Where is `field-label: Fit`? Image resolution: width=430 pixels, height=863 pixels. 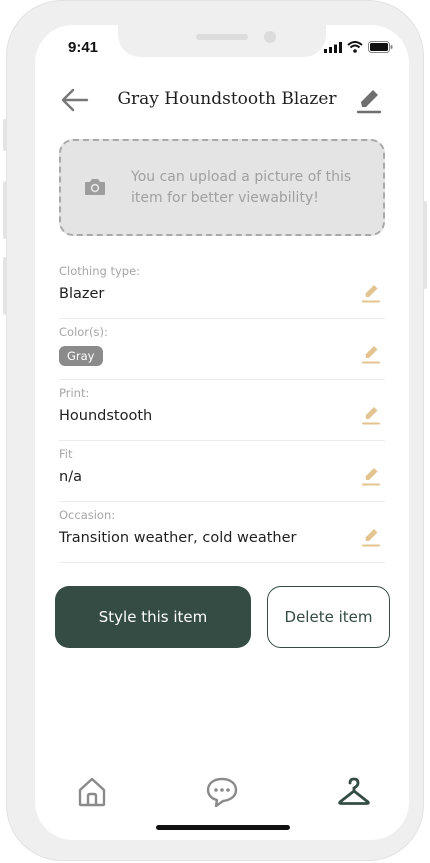
field-label: Fit is located at coordinates (66, 454).